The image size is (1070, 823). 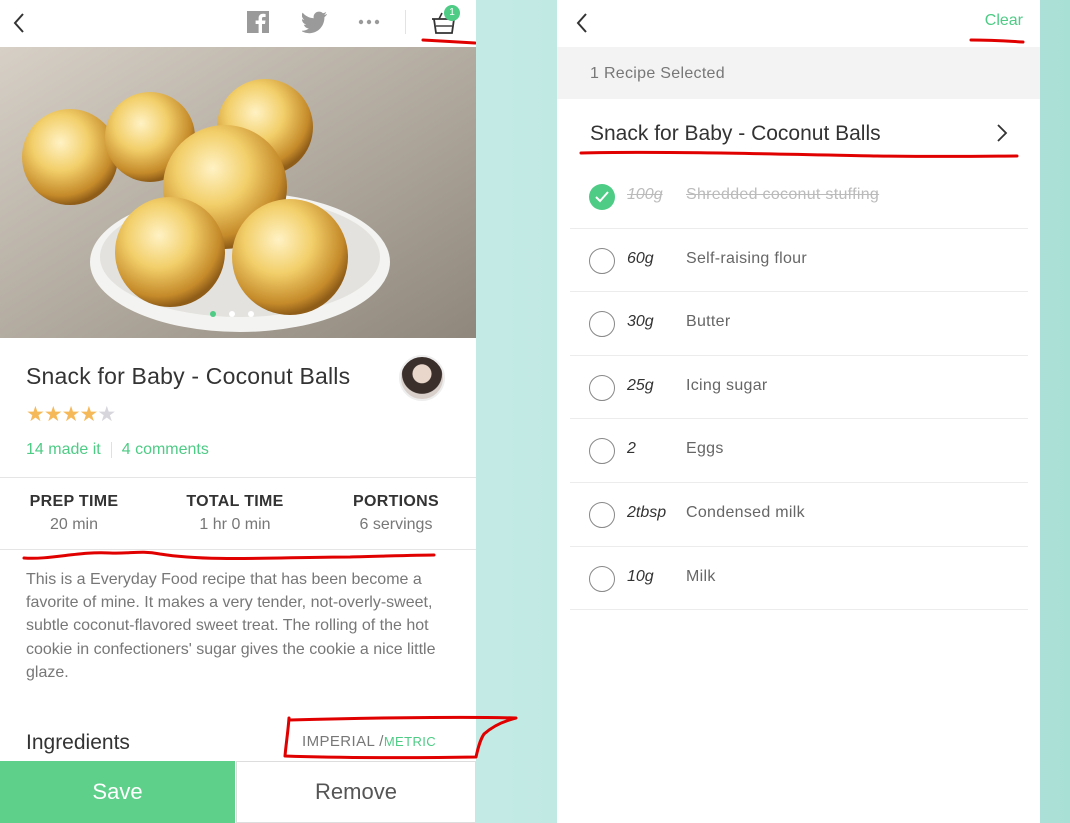 I want to click on recipe-title: Snack for Baby - Coconut Balls, so click(x=188, y=376).